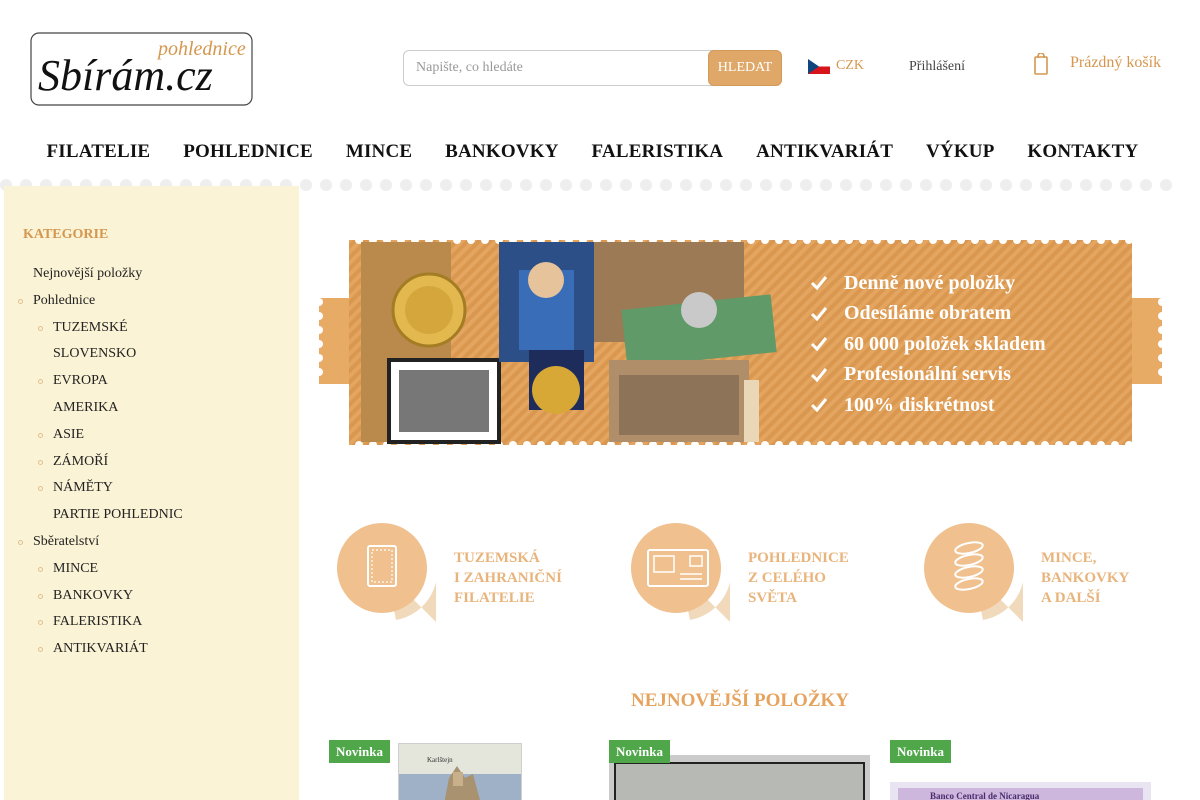 The image size is (1200, 800). I want to click on nav-item-faleristika: FALERISTIKA, so click(658, 151).